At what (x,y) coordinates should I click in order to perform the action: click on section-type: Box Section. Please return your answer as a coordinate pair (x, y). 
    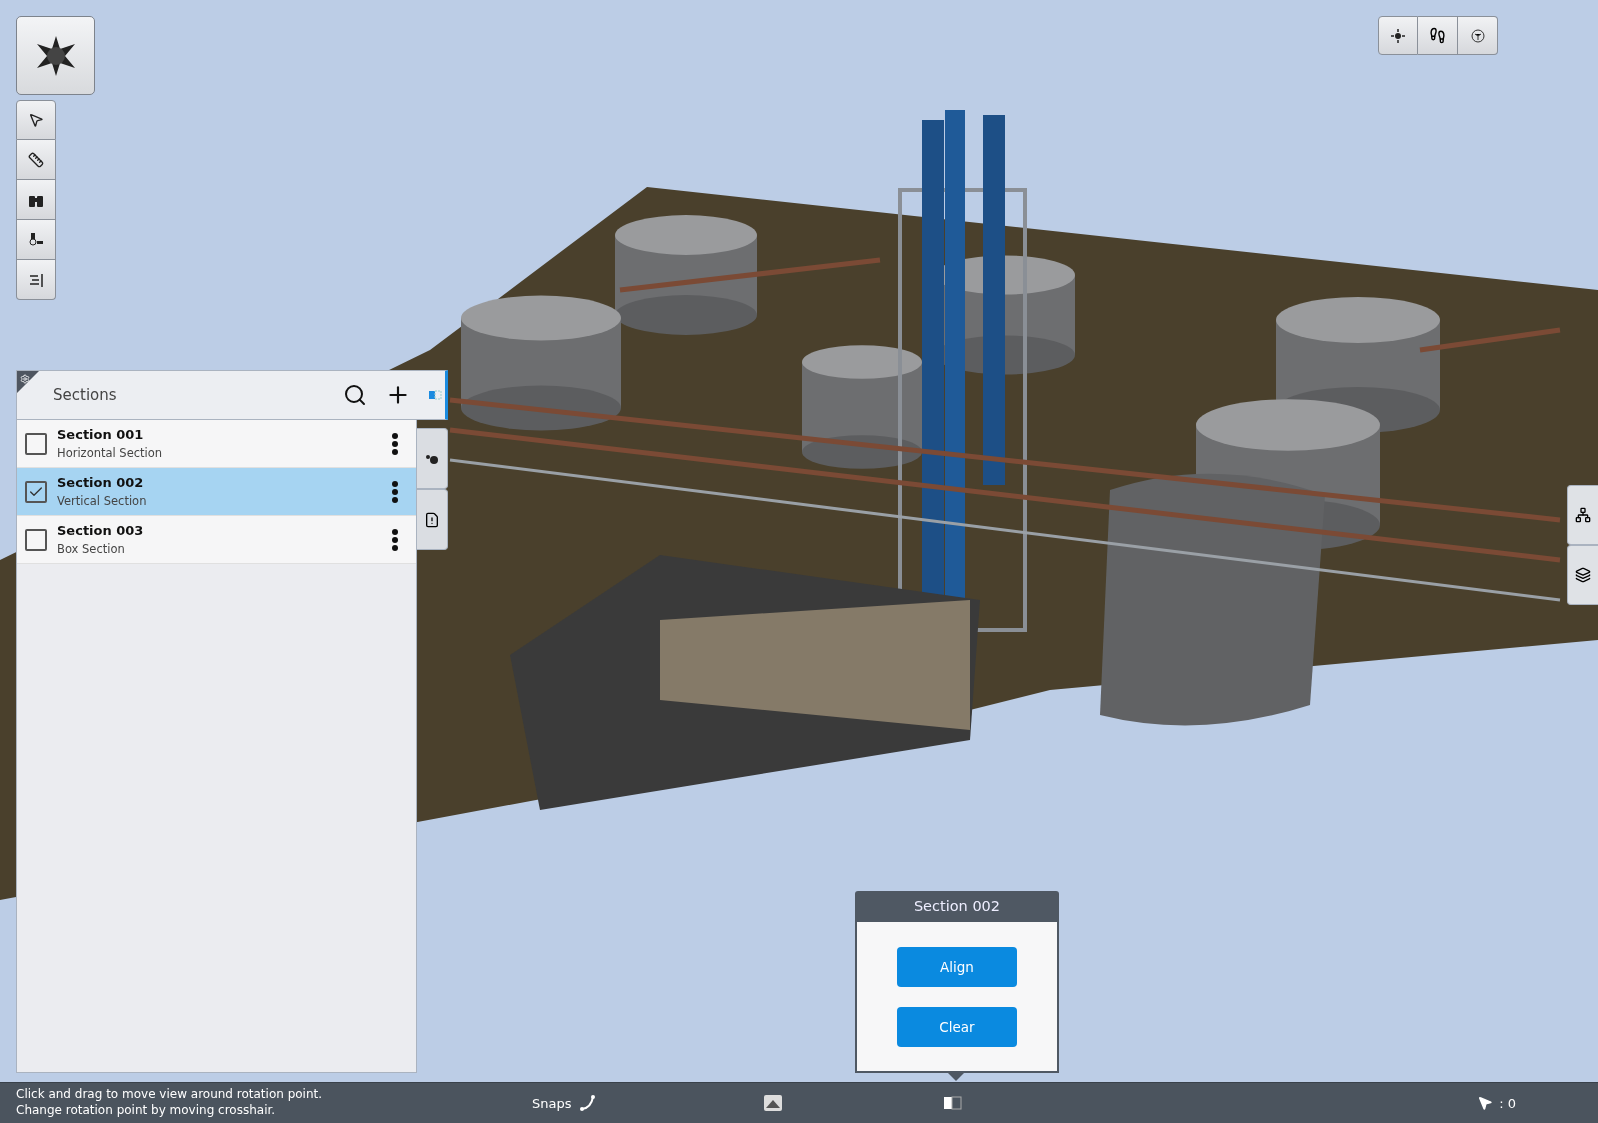
    Looking at the image, I should click on (91, 549).